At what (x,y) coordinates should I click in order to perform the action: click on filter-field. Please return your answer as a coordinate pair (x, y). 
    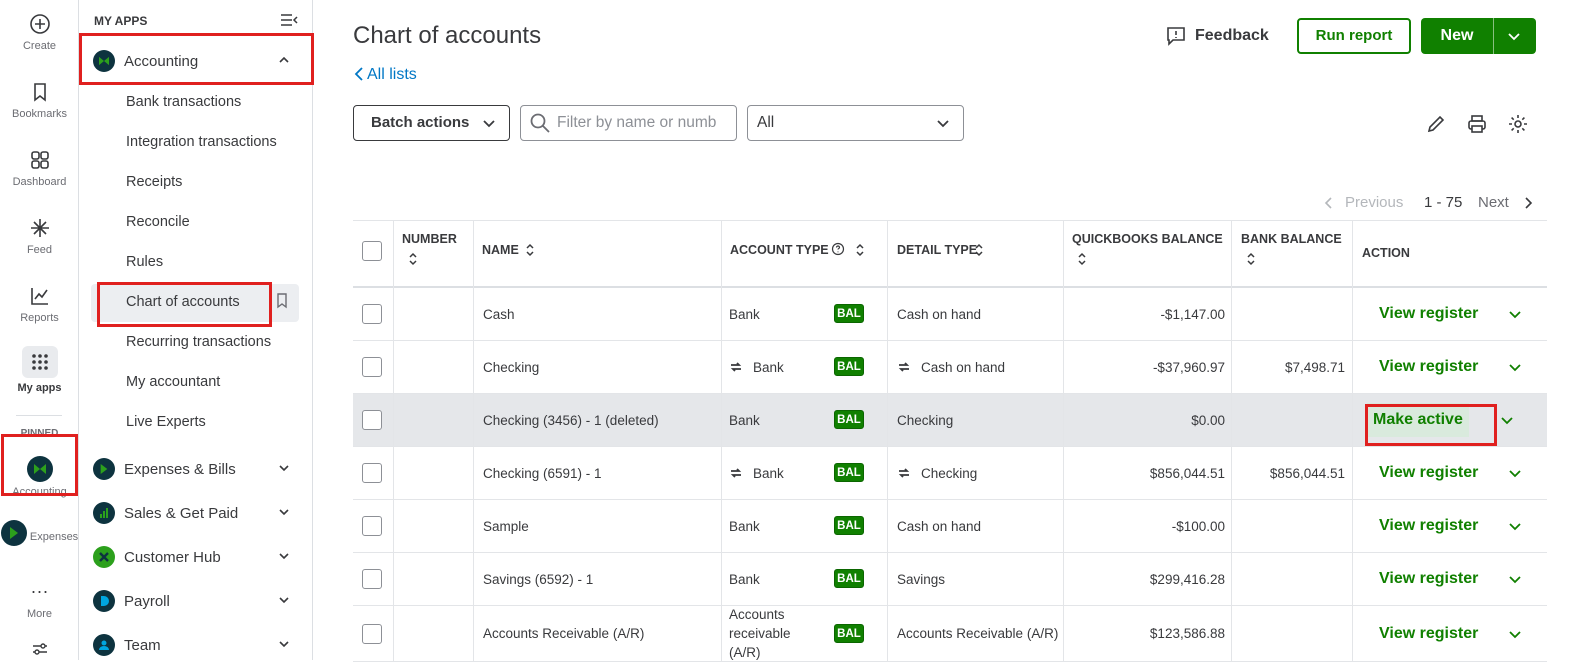
    Looking at the image, I should click on (628, 123).